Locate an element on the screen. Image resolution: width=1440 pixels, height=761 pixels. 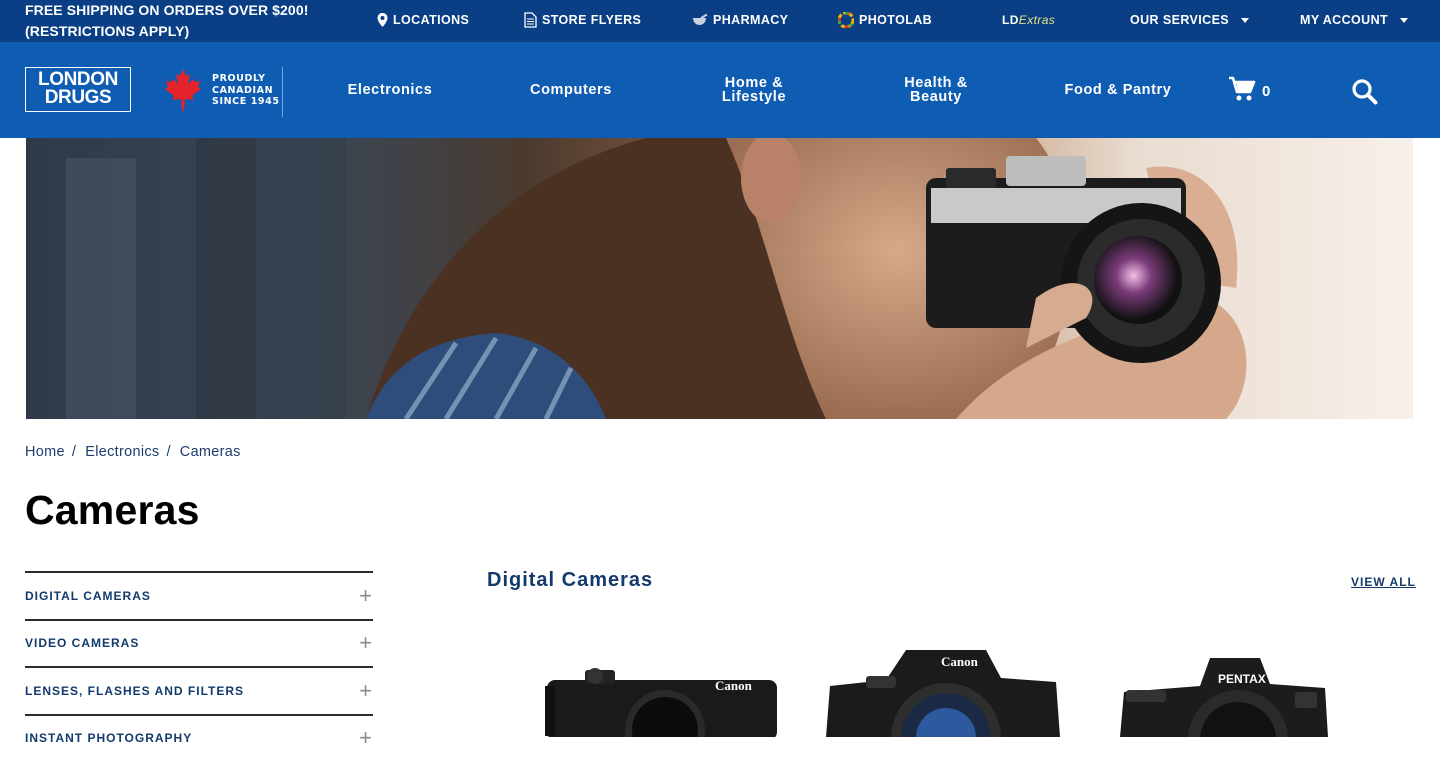
my-account-label: MY ACCOUNT is located at coordinates (1344, 20).